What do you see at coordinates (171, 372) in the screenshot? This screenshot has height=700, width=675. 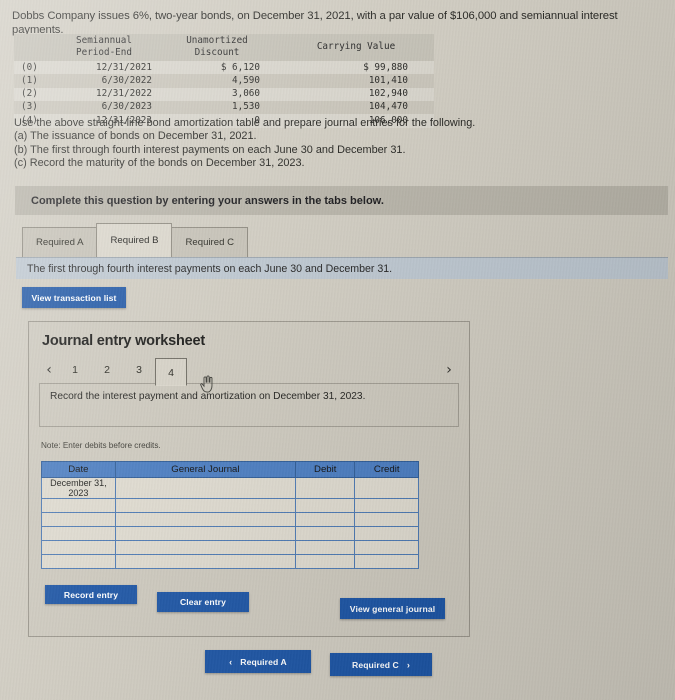 I see `worksheet-page-4: 4` at bounding box center [171, 372].